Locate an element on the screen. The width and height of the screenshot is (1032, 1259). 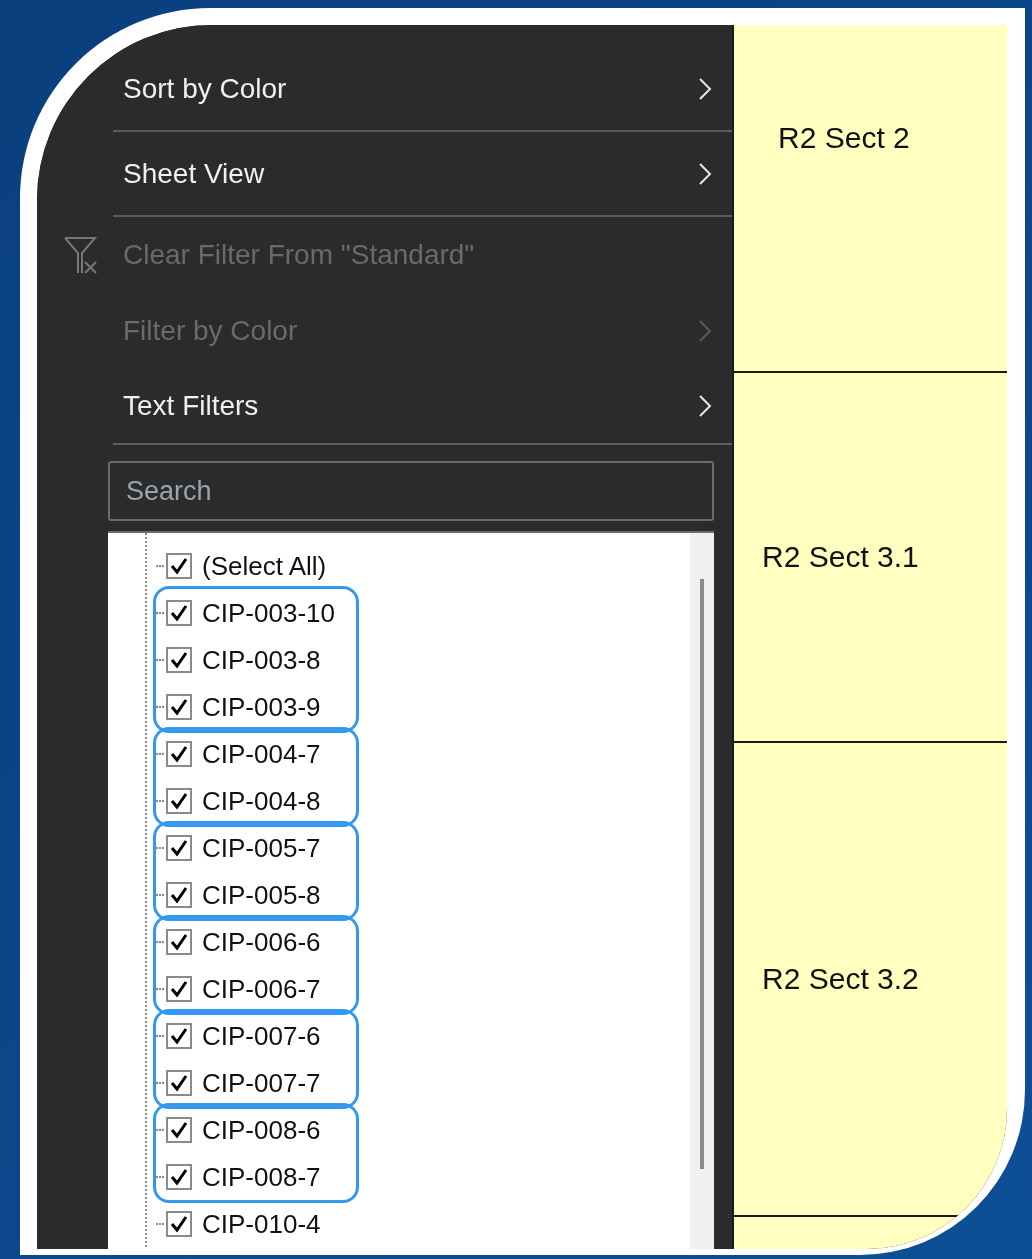
value-label: CIP-003-9 is located at coordinates (261, 706).